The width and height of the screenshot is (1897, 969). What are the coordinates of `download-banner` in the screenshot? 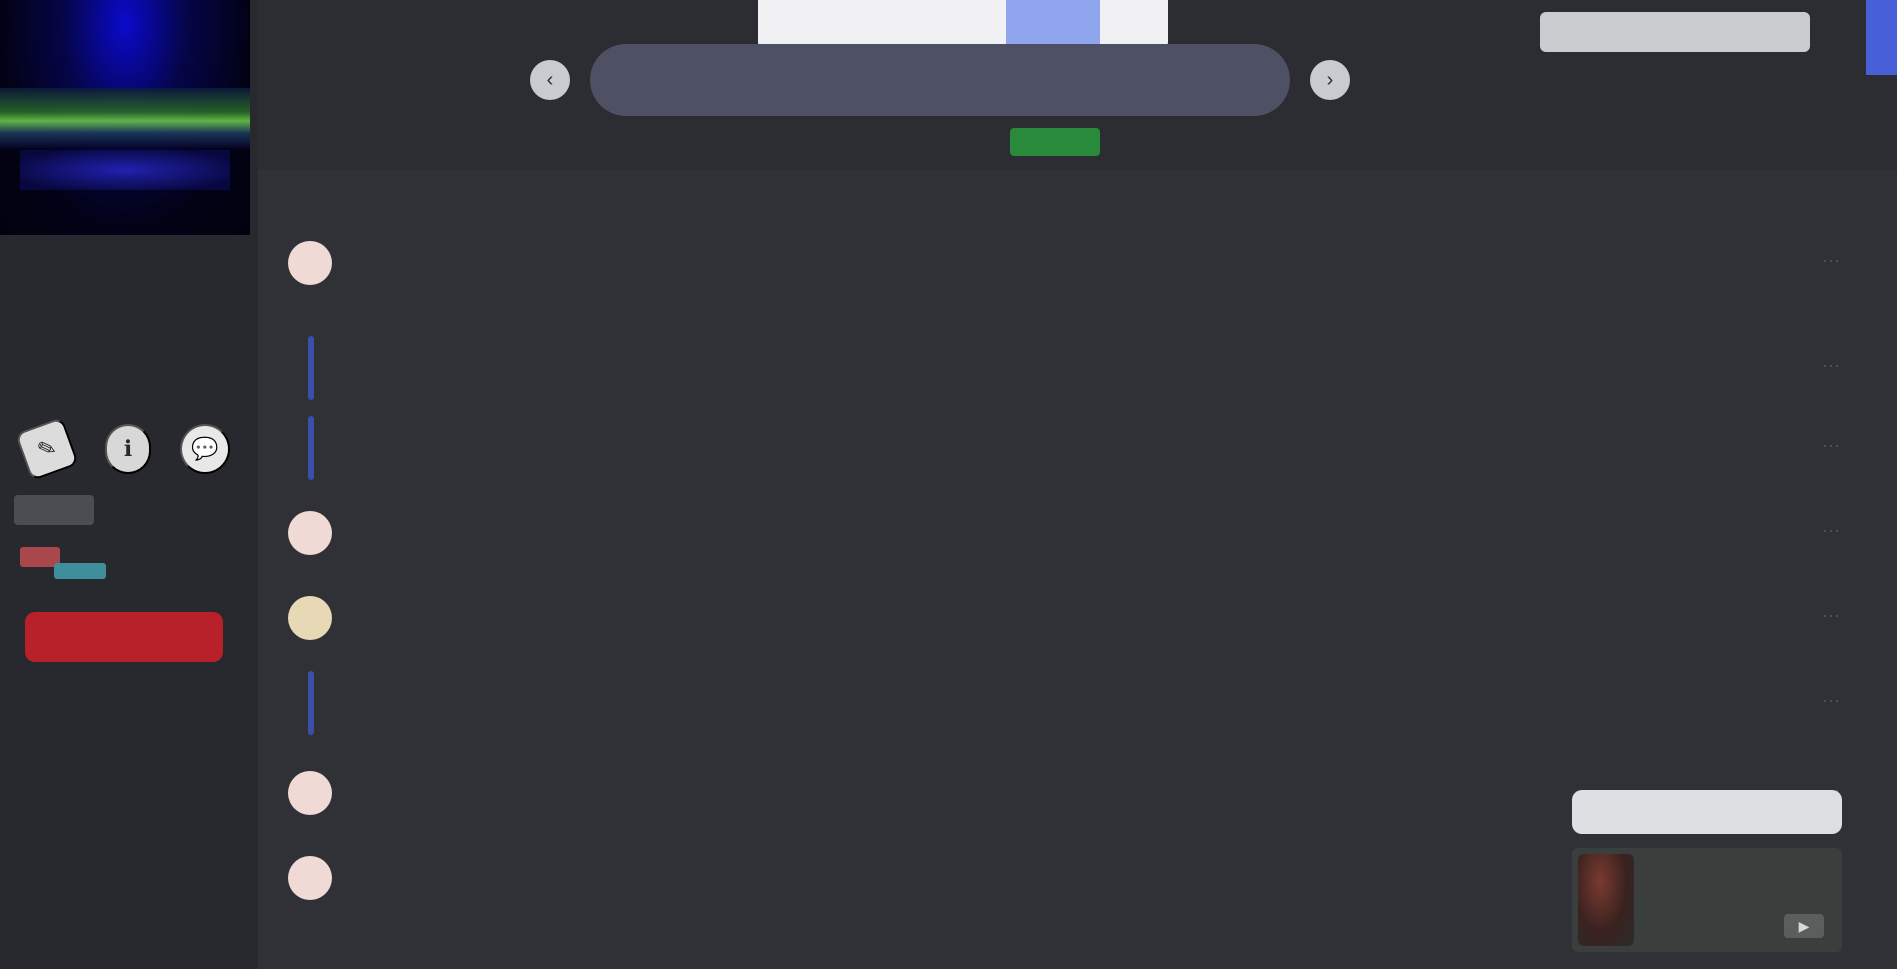 It's located at (963, 24).